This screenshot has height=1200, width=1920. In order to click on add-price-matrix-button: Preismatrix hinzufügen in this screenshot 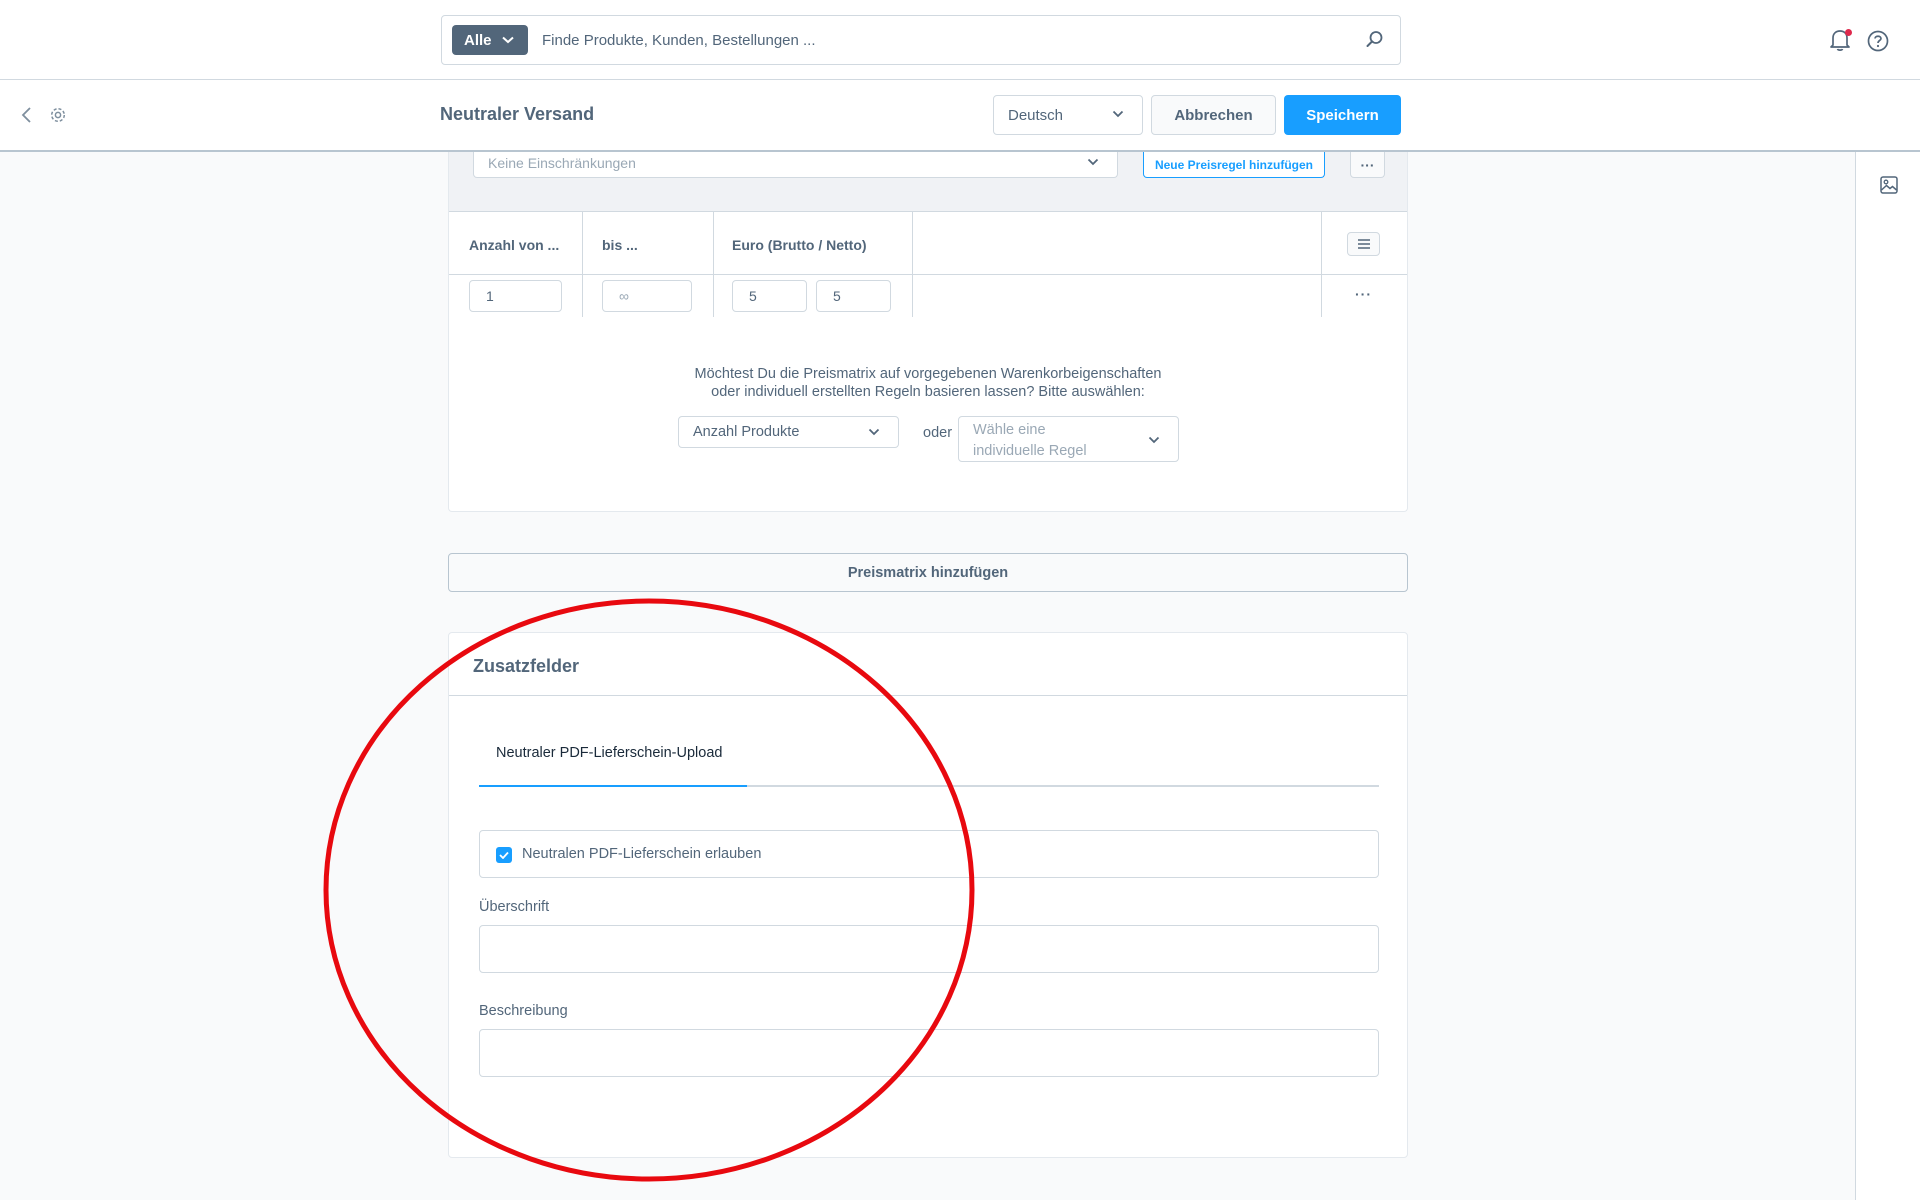, I will do `click(928, 572)`.